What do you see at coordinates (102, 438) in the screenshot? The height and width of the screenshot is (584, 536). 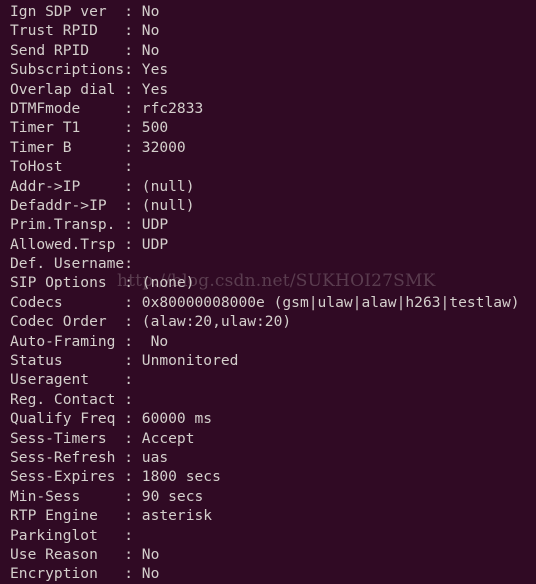 I see `terminal-line: Sess-Timers : Accept` at bounding box center [102, 438].